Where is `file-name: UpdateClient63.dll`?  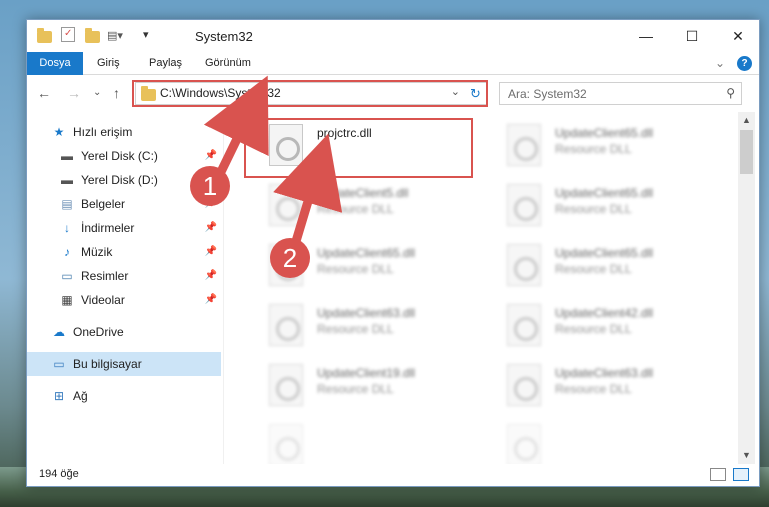
file-name: UpdateClient63.dll is located at coordinates (604, 373).